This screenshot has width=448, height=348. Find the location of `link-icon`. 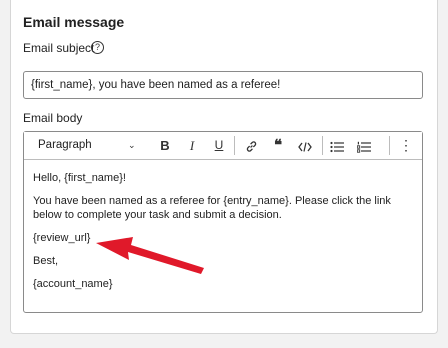

link-icon is located at coordinates (251, 146).